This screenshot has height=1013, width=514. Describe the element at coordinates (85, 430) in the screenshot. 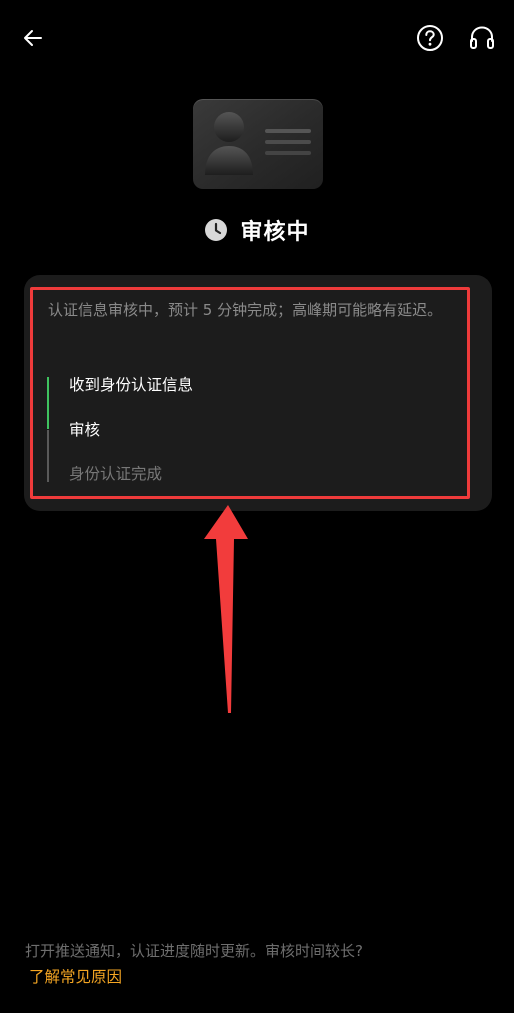

I see `step-review: 审核` at that location.